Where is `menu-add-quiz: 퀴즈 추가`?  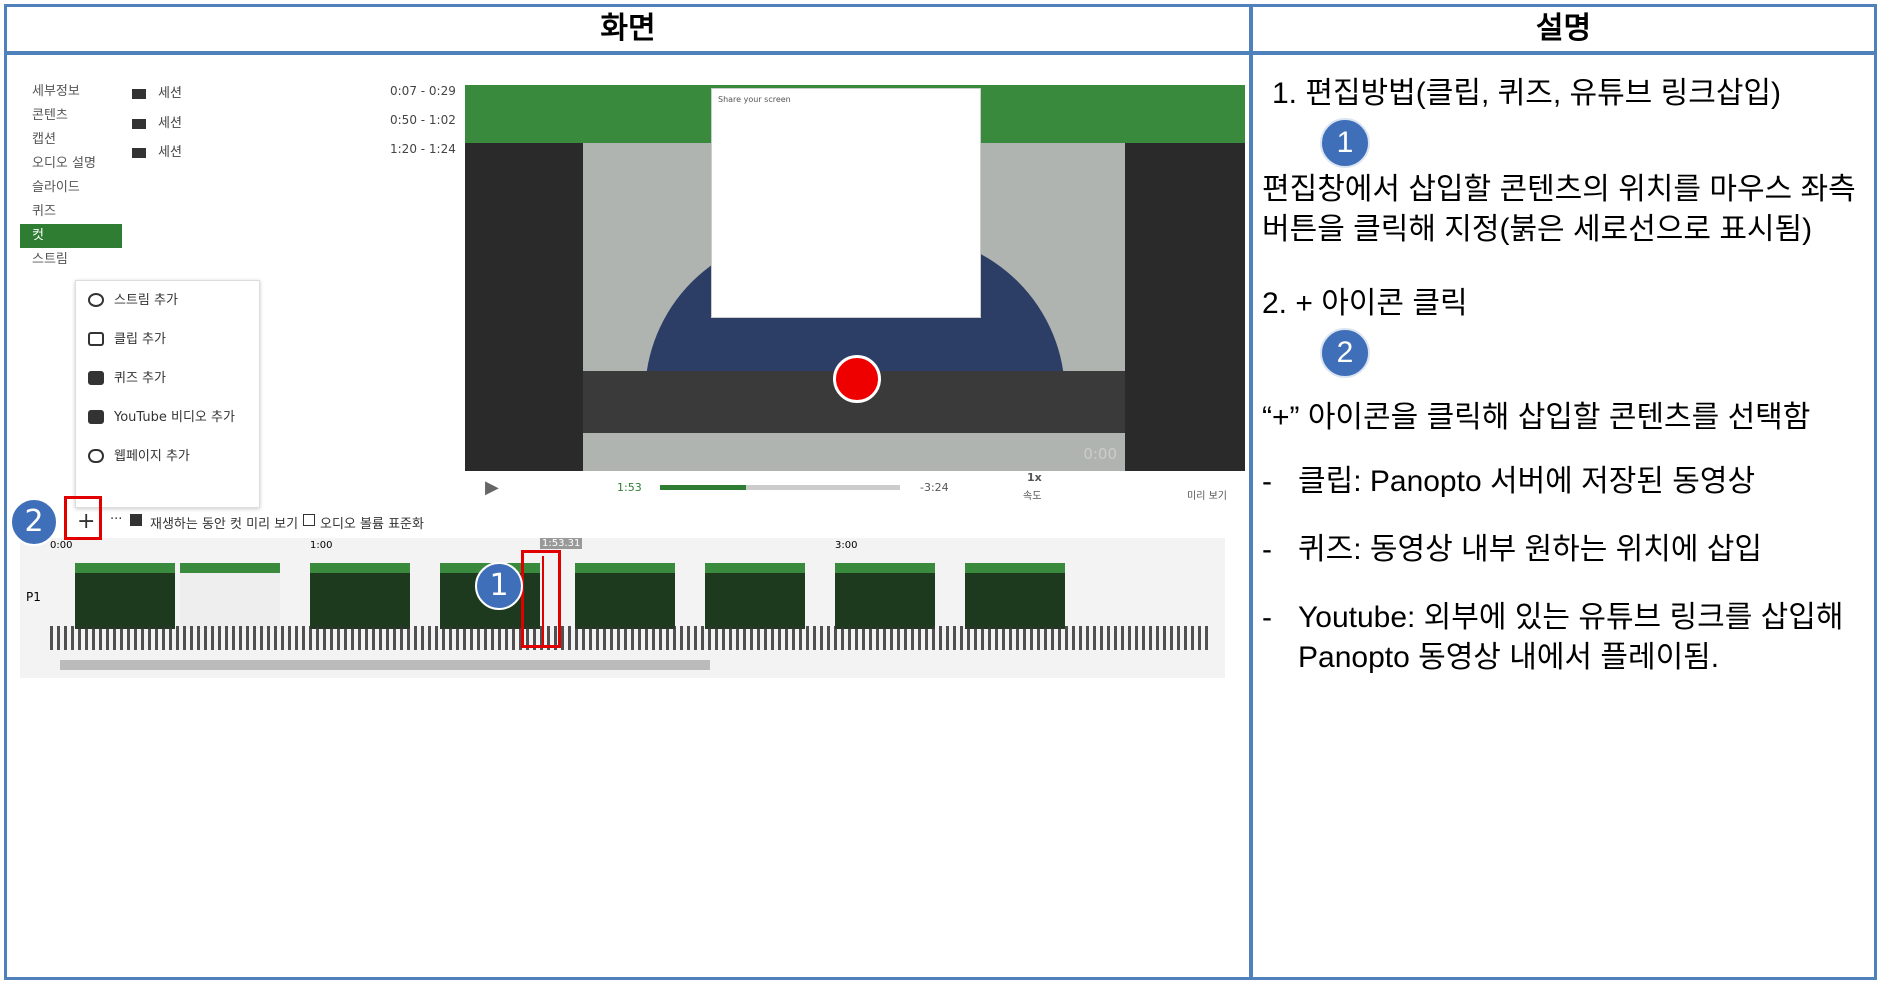
menu-add-quiz: 퀴즈 추가 is located at coordinates (167, 378).